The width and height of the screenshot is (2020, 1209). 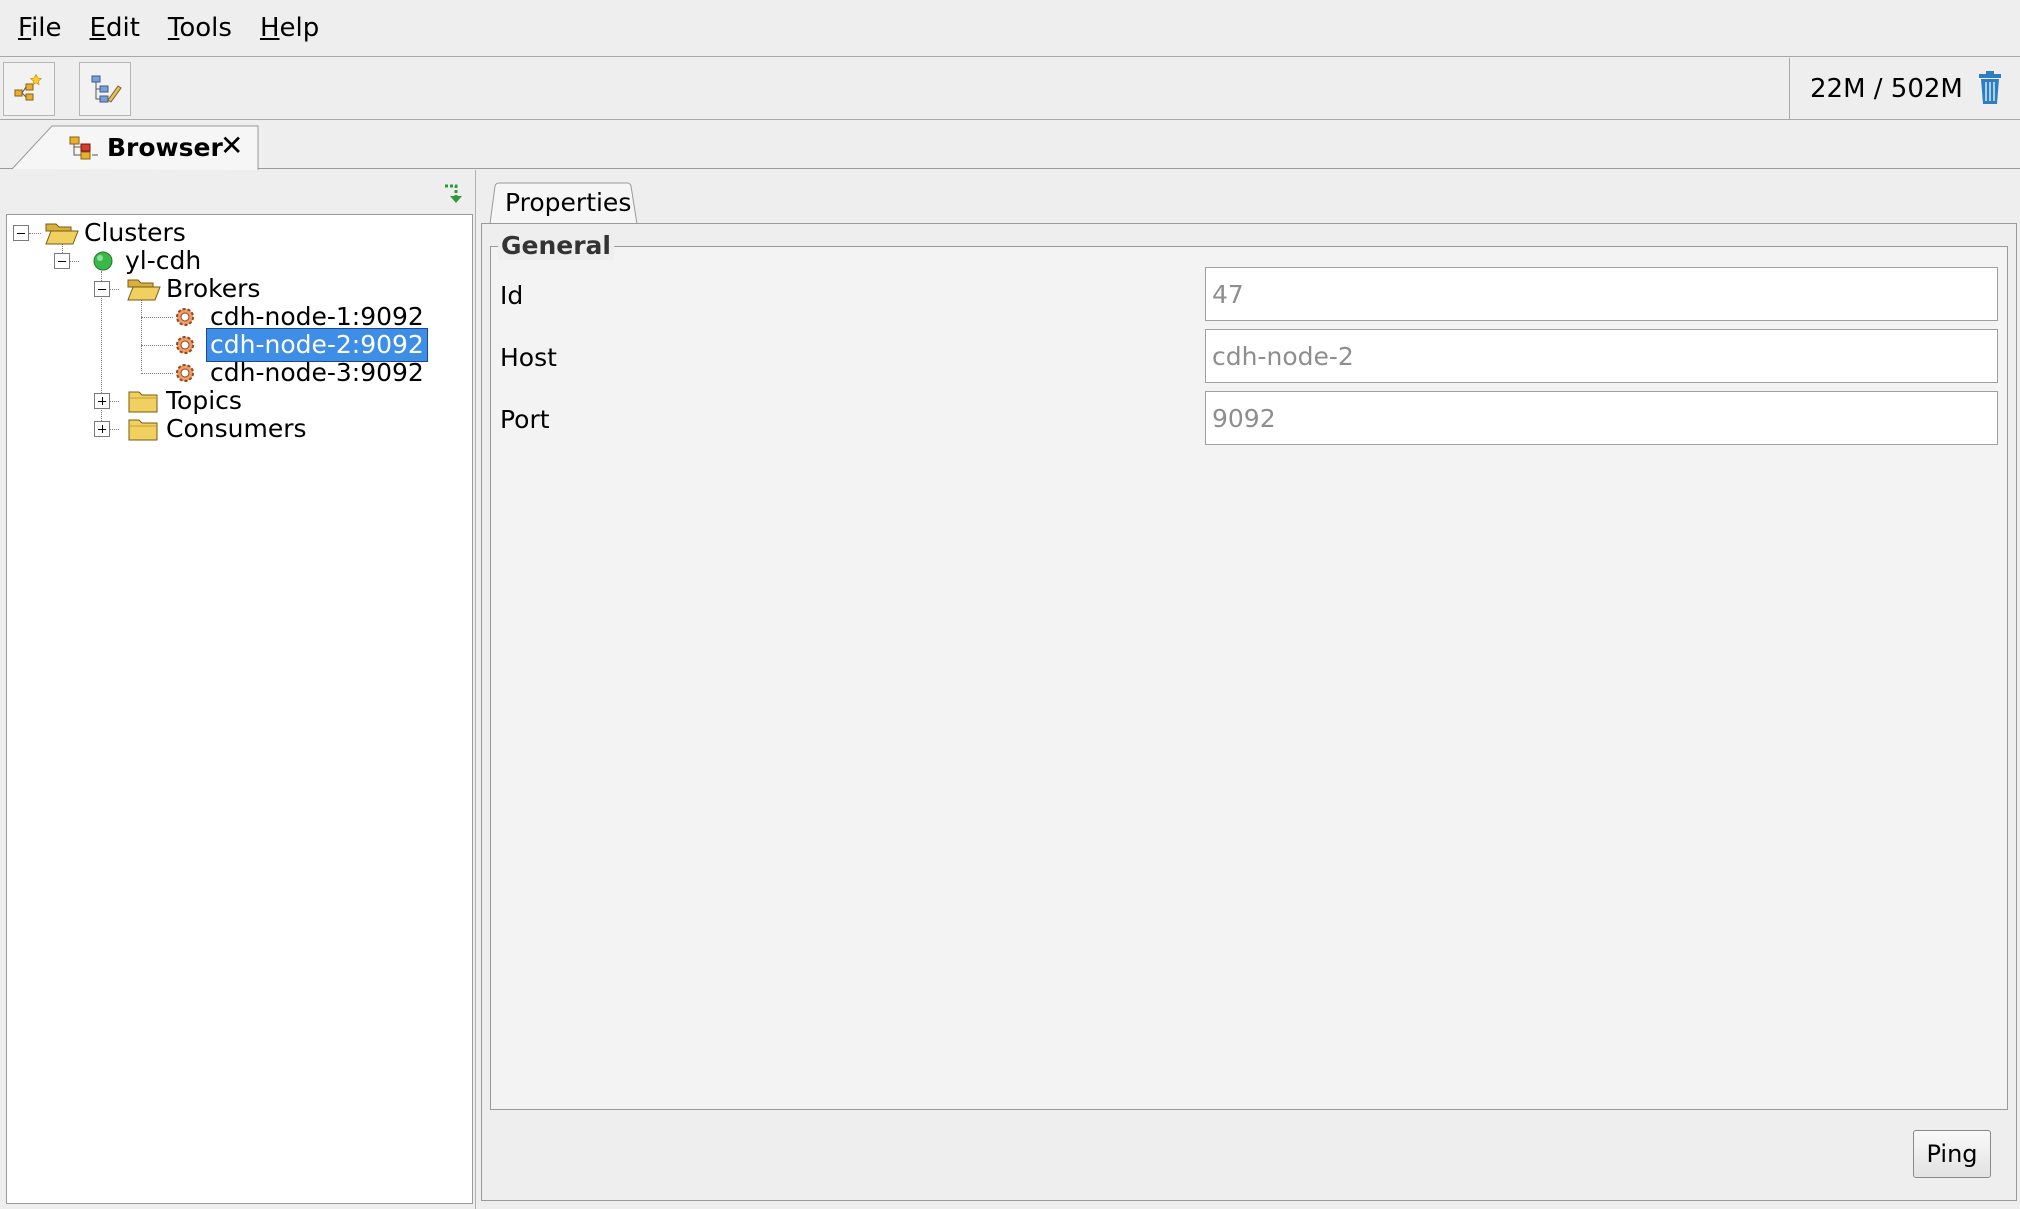 I want to click on field-label-host: Host, so click(x=528, y=357).